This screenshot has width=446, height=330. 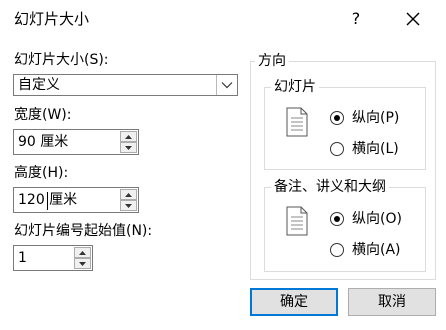 I want to click on close-icon, so click(x=413, y=19).